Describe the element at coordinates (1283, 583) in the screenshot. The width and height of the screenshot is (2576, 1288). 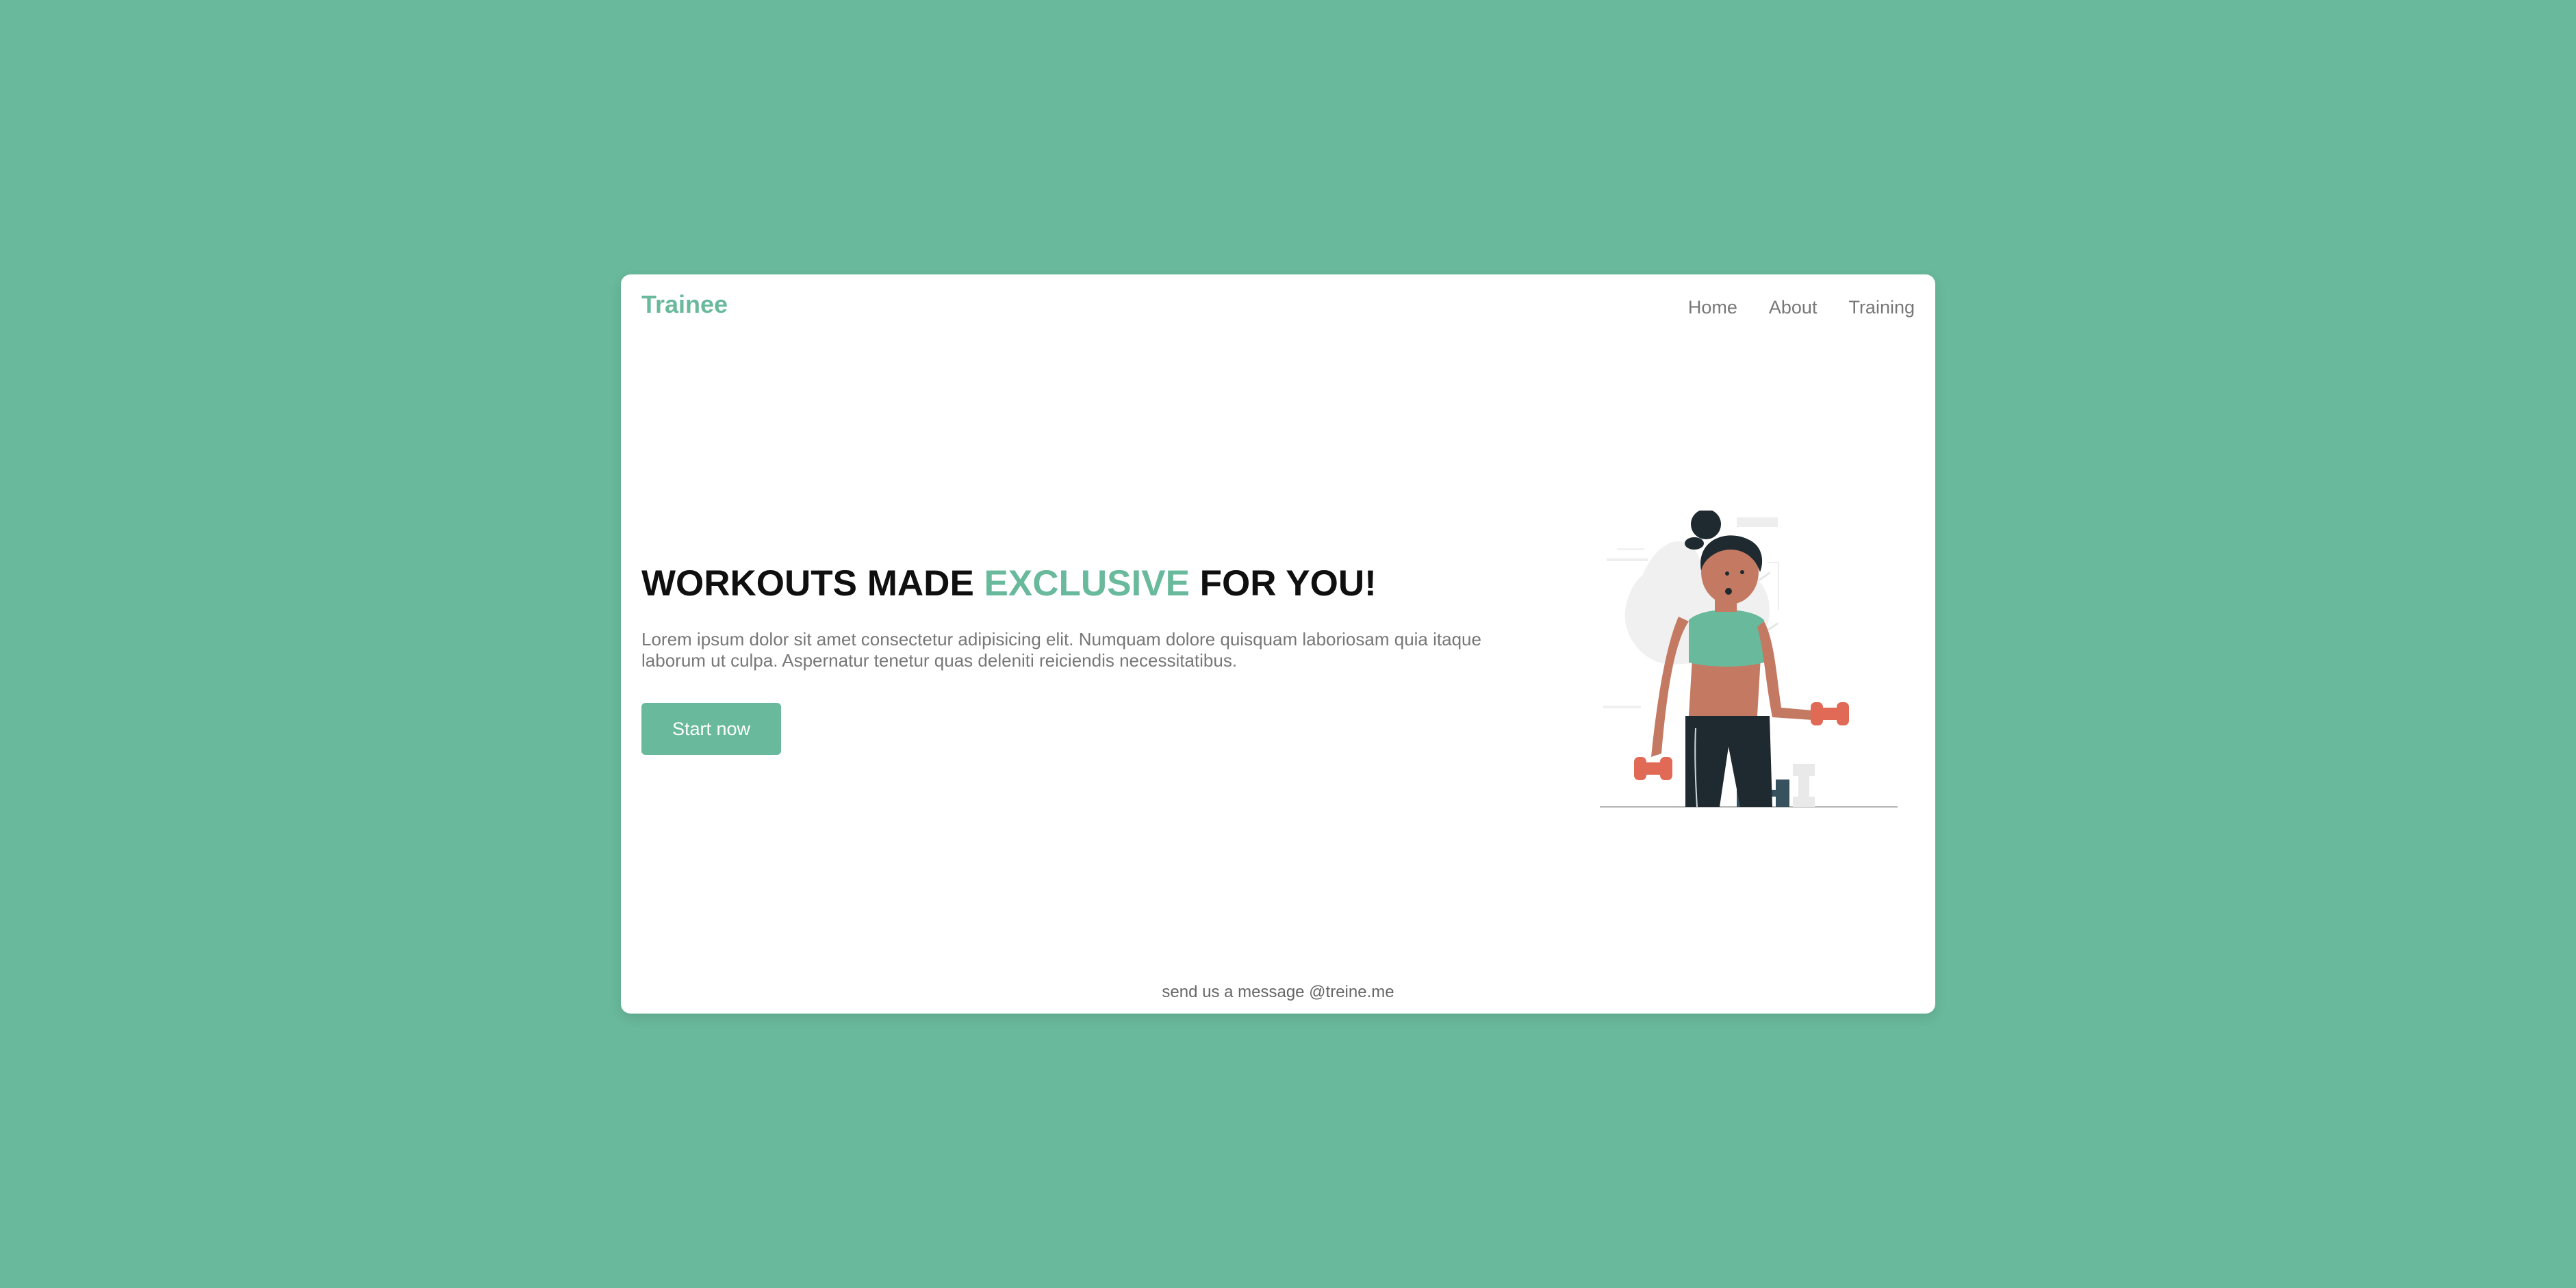
I see `headline-text-end: FOR YOU!` at that location.